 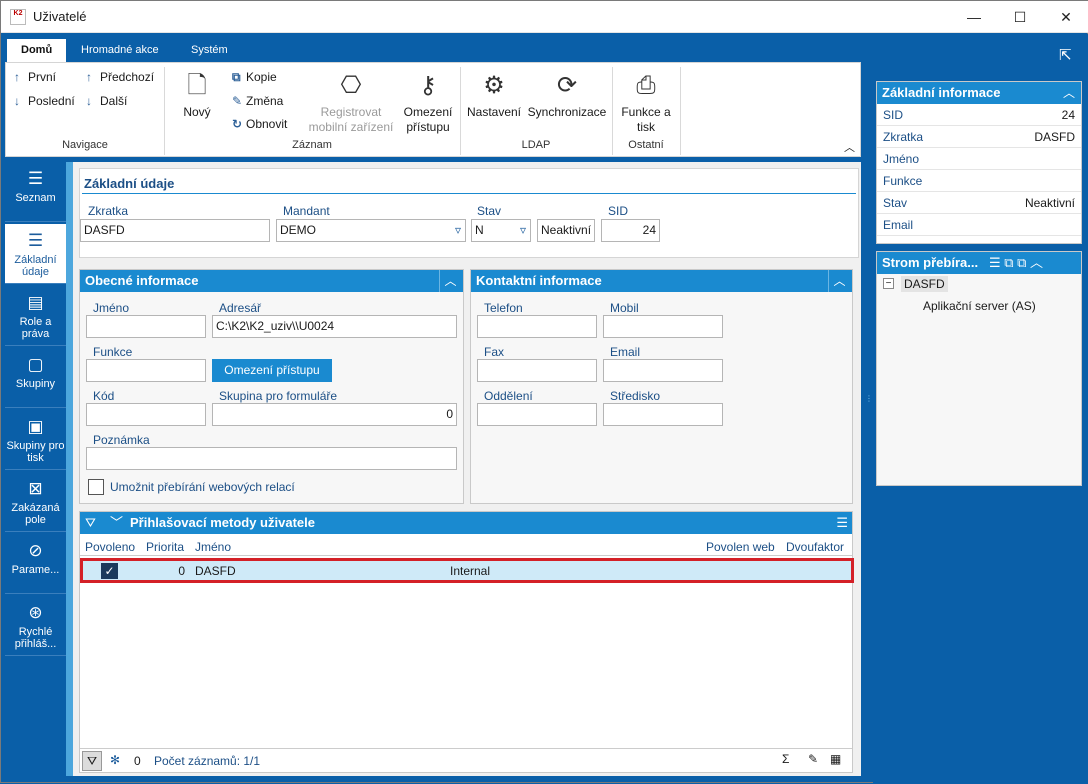 What do you see at coordinates (974, 17) in the screenshot?
I see `minimize-button: —` at bounding box center [974, 17].